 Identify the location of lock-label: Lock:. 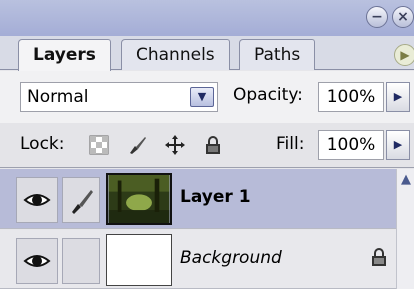
(42, 144).